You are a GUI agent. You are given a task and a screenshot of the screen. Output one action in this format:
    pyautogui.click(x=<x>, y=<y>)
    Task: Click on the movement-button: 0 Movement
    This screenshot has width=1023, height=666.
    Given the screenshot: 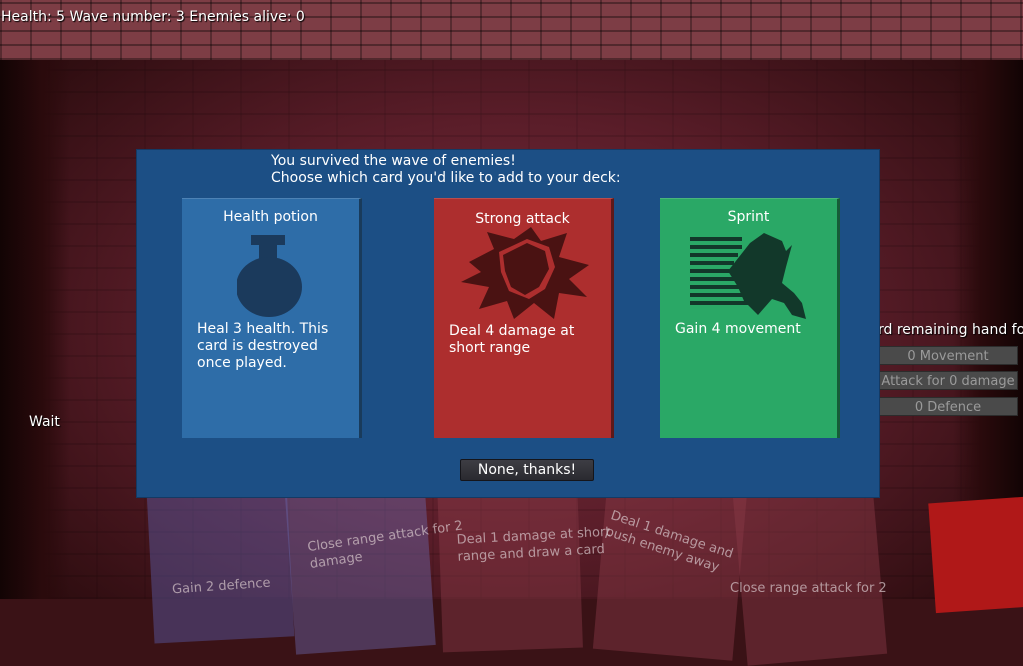 What is the action you would take?
    pyautogui.click(x=948, y=355)
    